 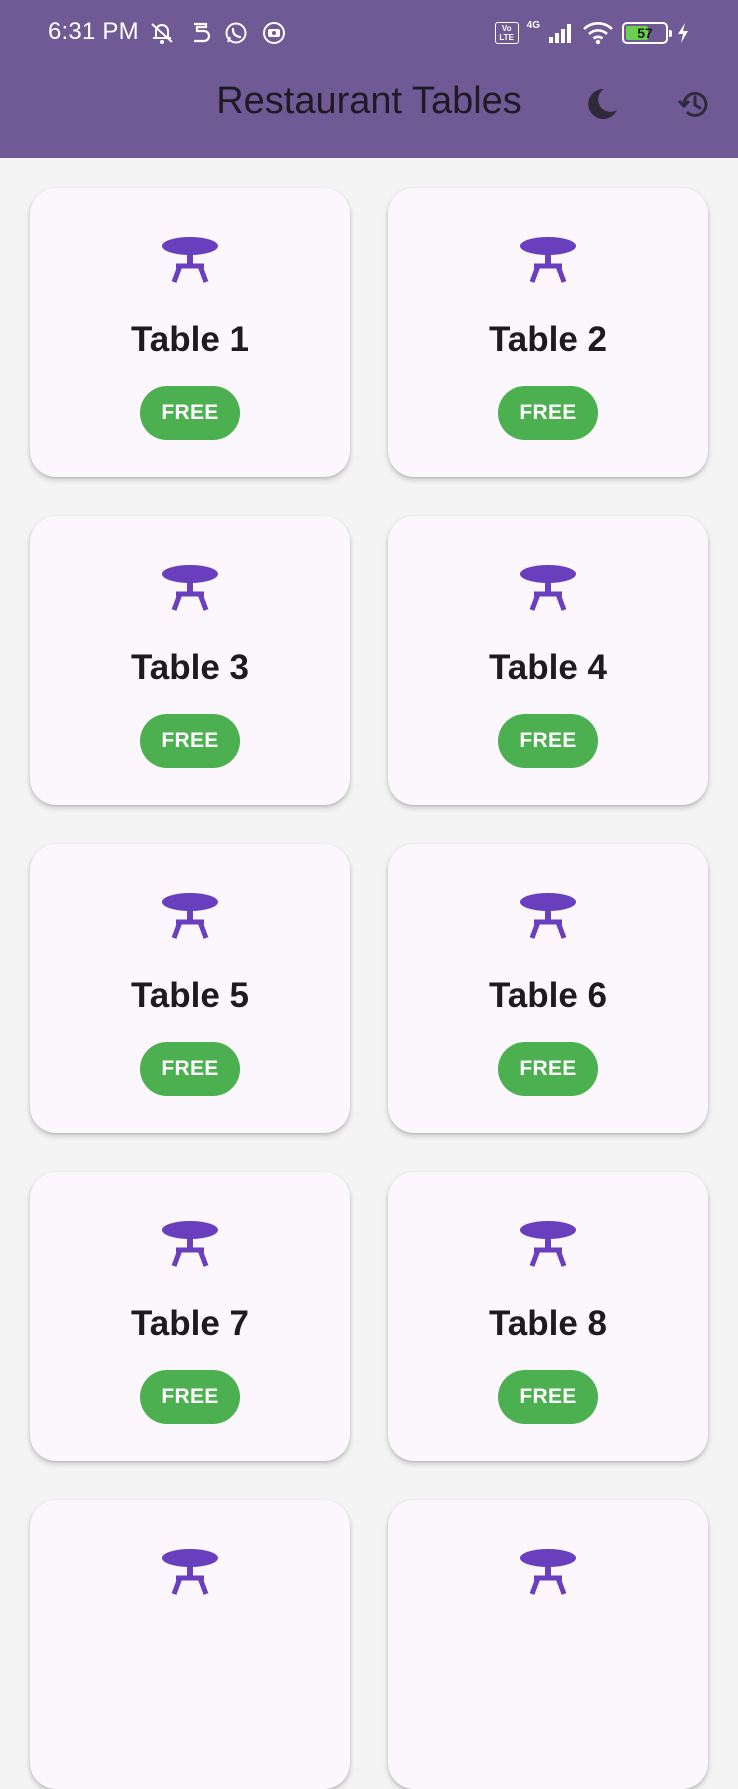 I want to click on table-card: Table 2 FREE, so click(x=548, y=332).